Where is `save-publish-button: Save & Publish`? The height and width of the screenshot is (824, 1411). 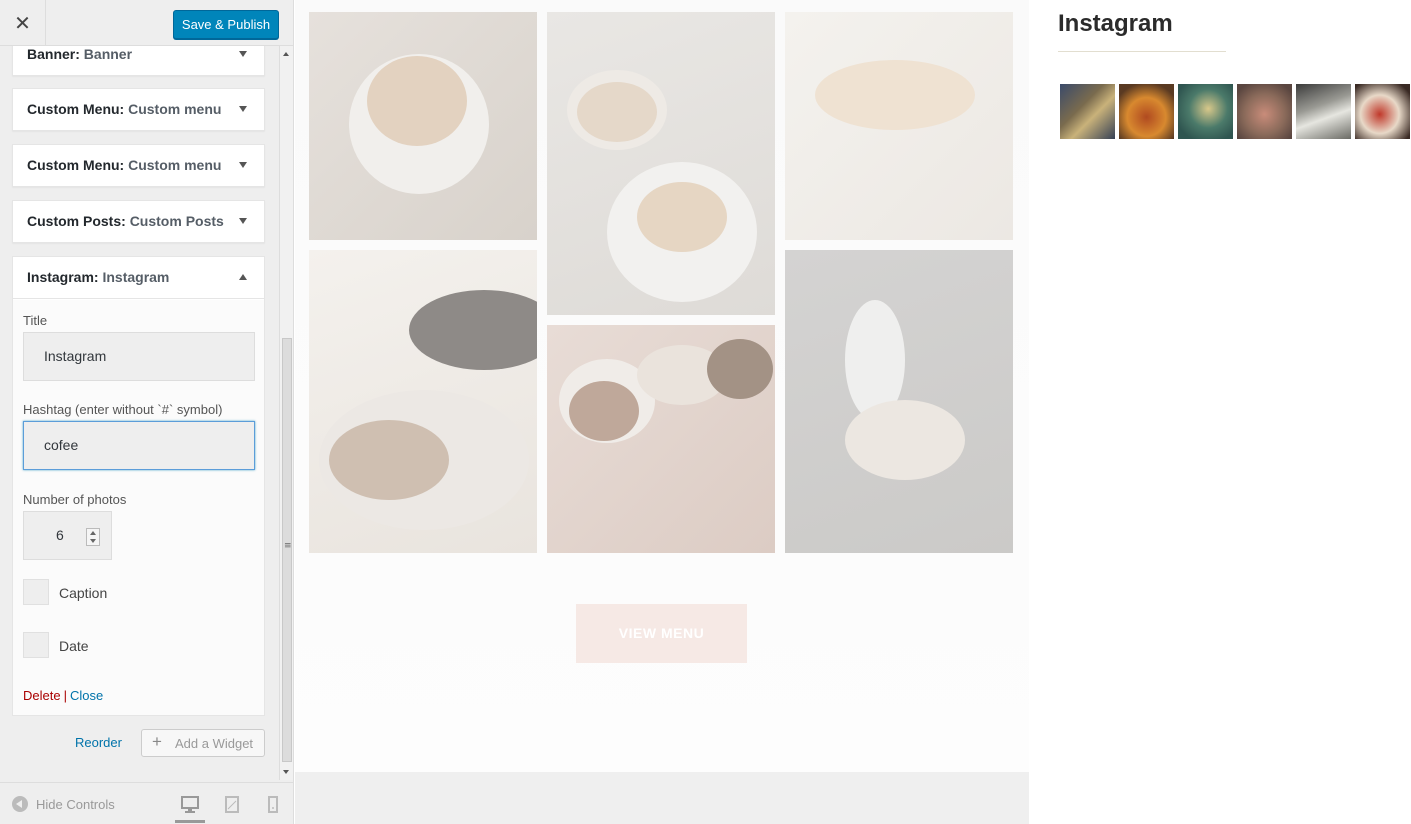
save-publish-button: Save & Publish is located at coordinates (226, 24).